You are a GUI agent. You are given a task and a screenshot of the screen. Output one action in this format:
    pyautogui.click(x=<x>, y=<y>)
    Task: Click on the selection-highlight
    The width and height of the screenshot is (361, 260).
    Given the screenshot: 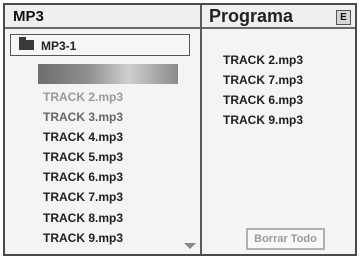 What is the action you would take?
    pyautogui.click(x=108, y=74)
    